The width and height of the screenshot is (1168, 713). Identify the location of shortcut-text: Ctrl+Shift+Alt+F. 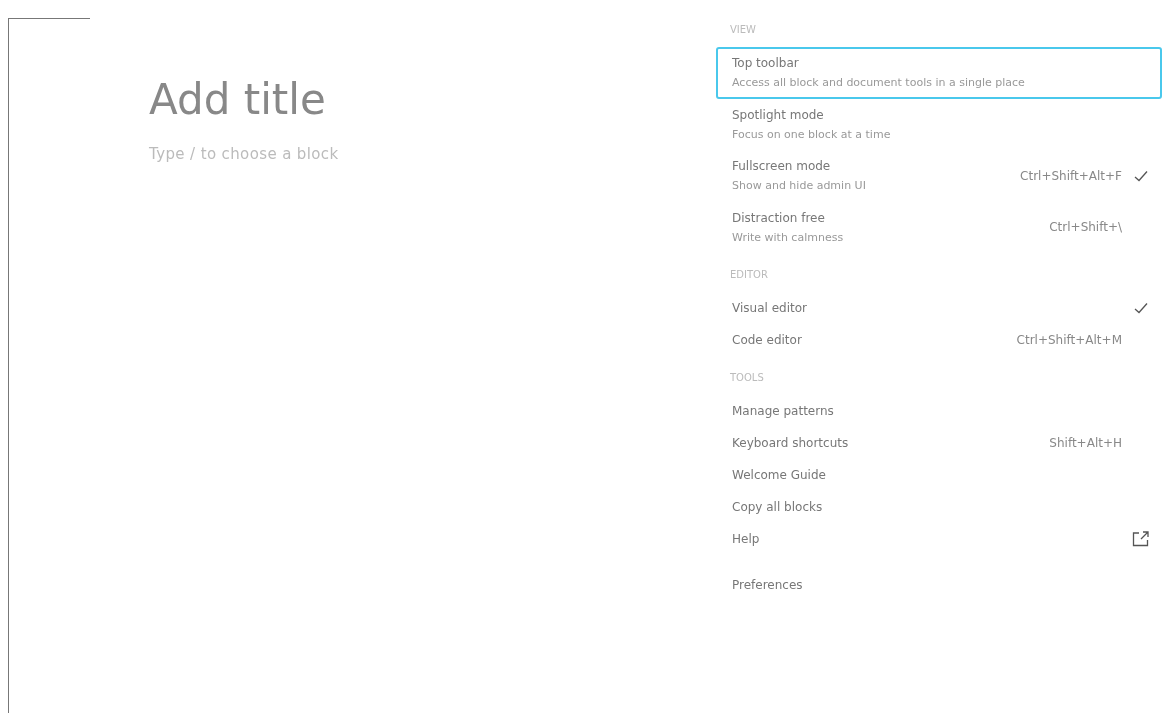
(1071, 176).